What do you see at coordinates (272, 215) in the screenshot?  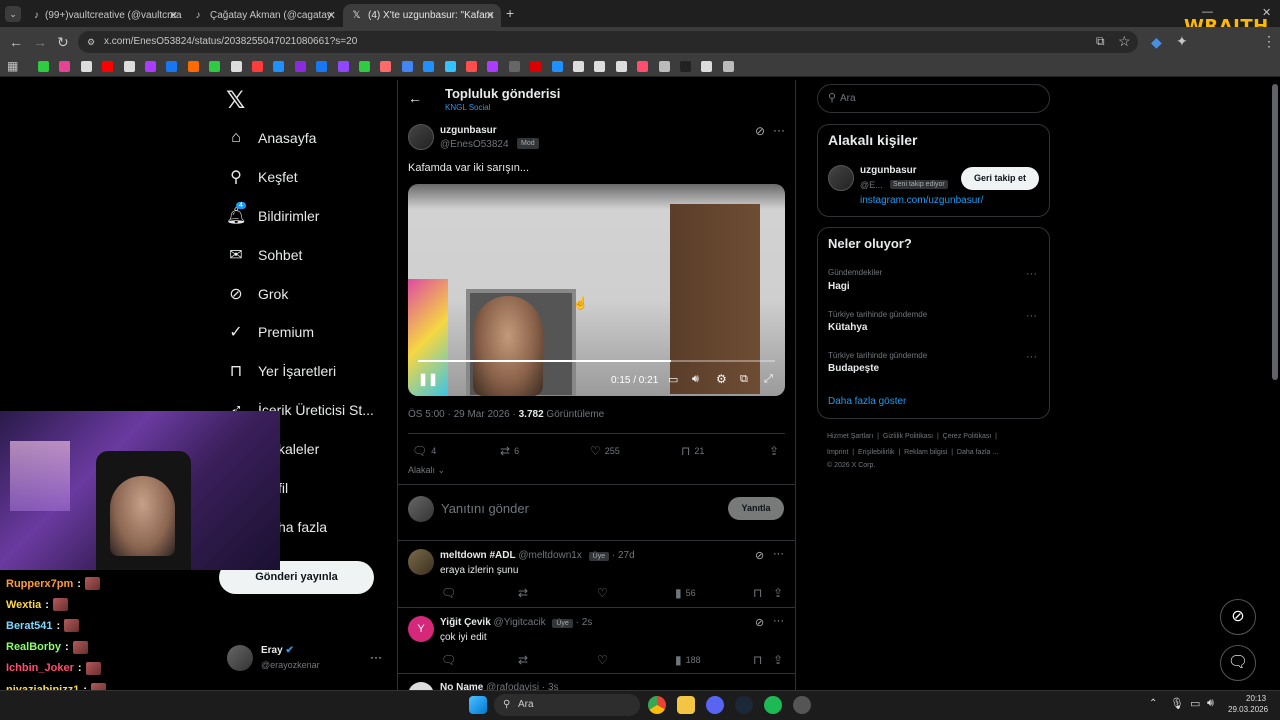 I see `sidebar-item-notifications: 🔔︎ 4 Bildirimler` at bounding box center [272, 215].